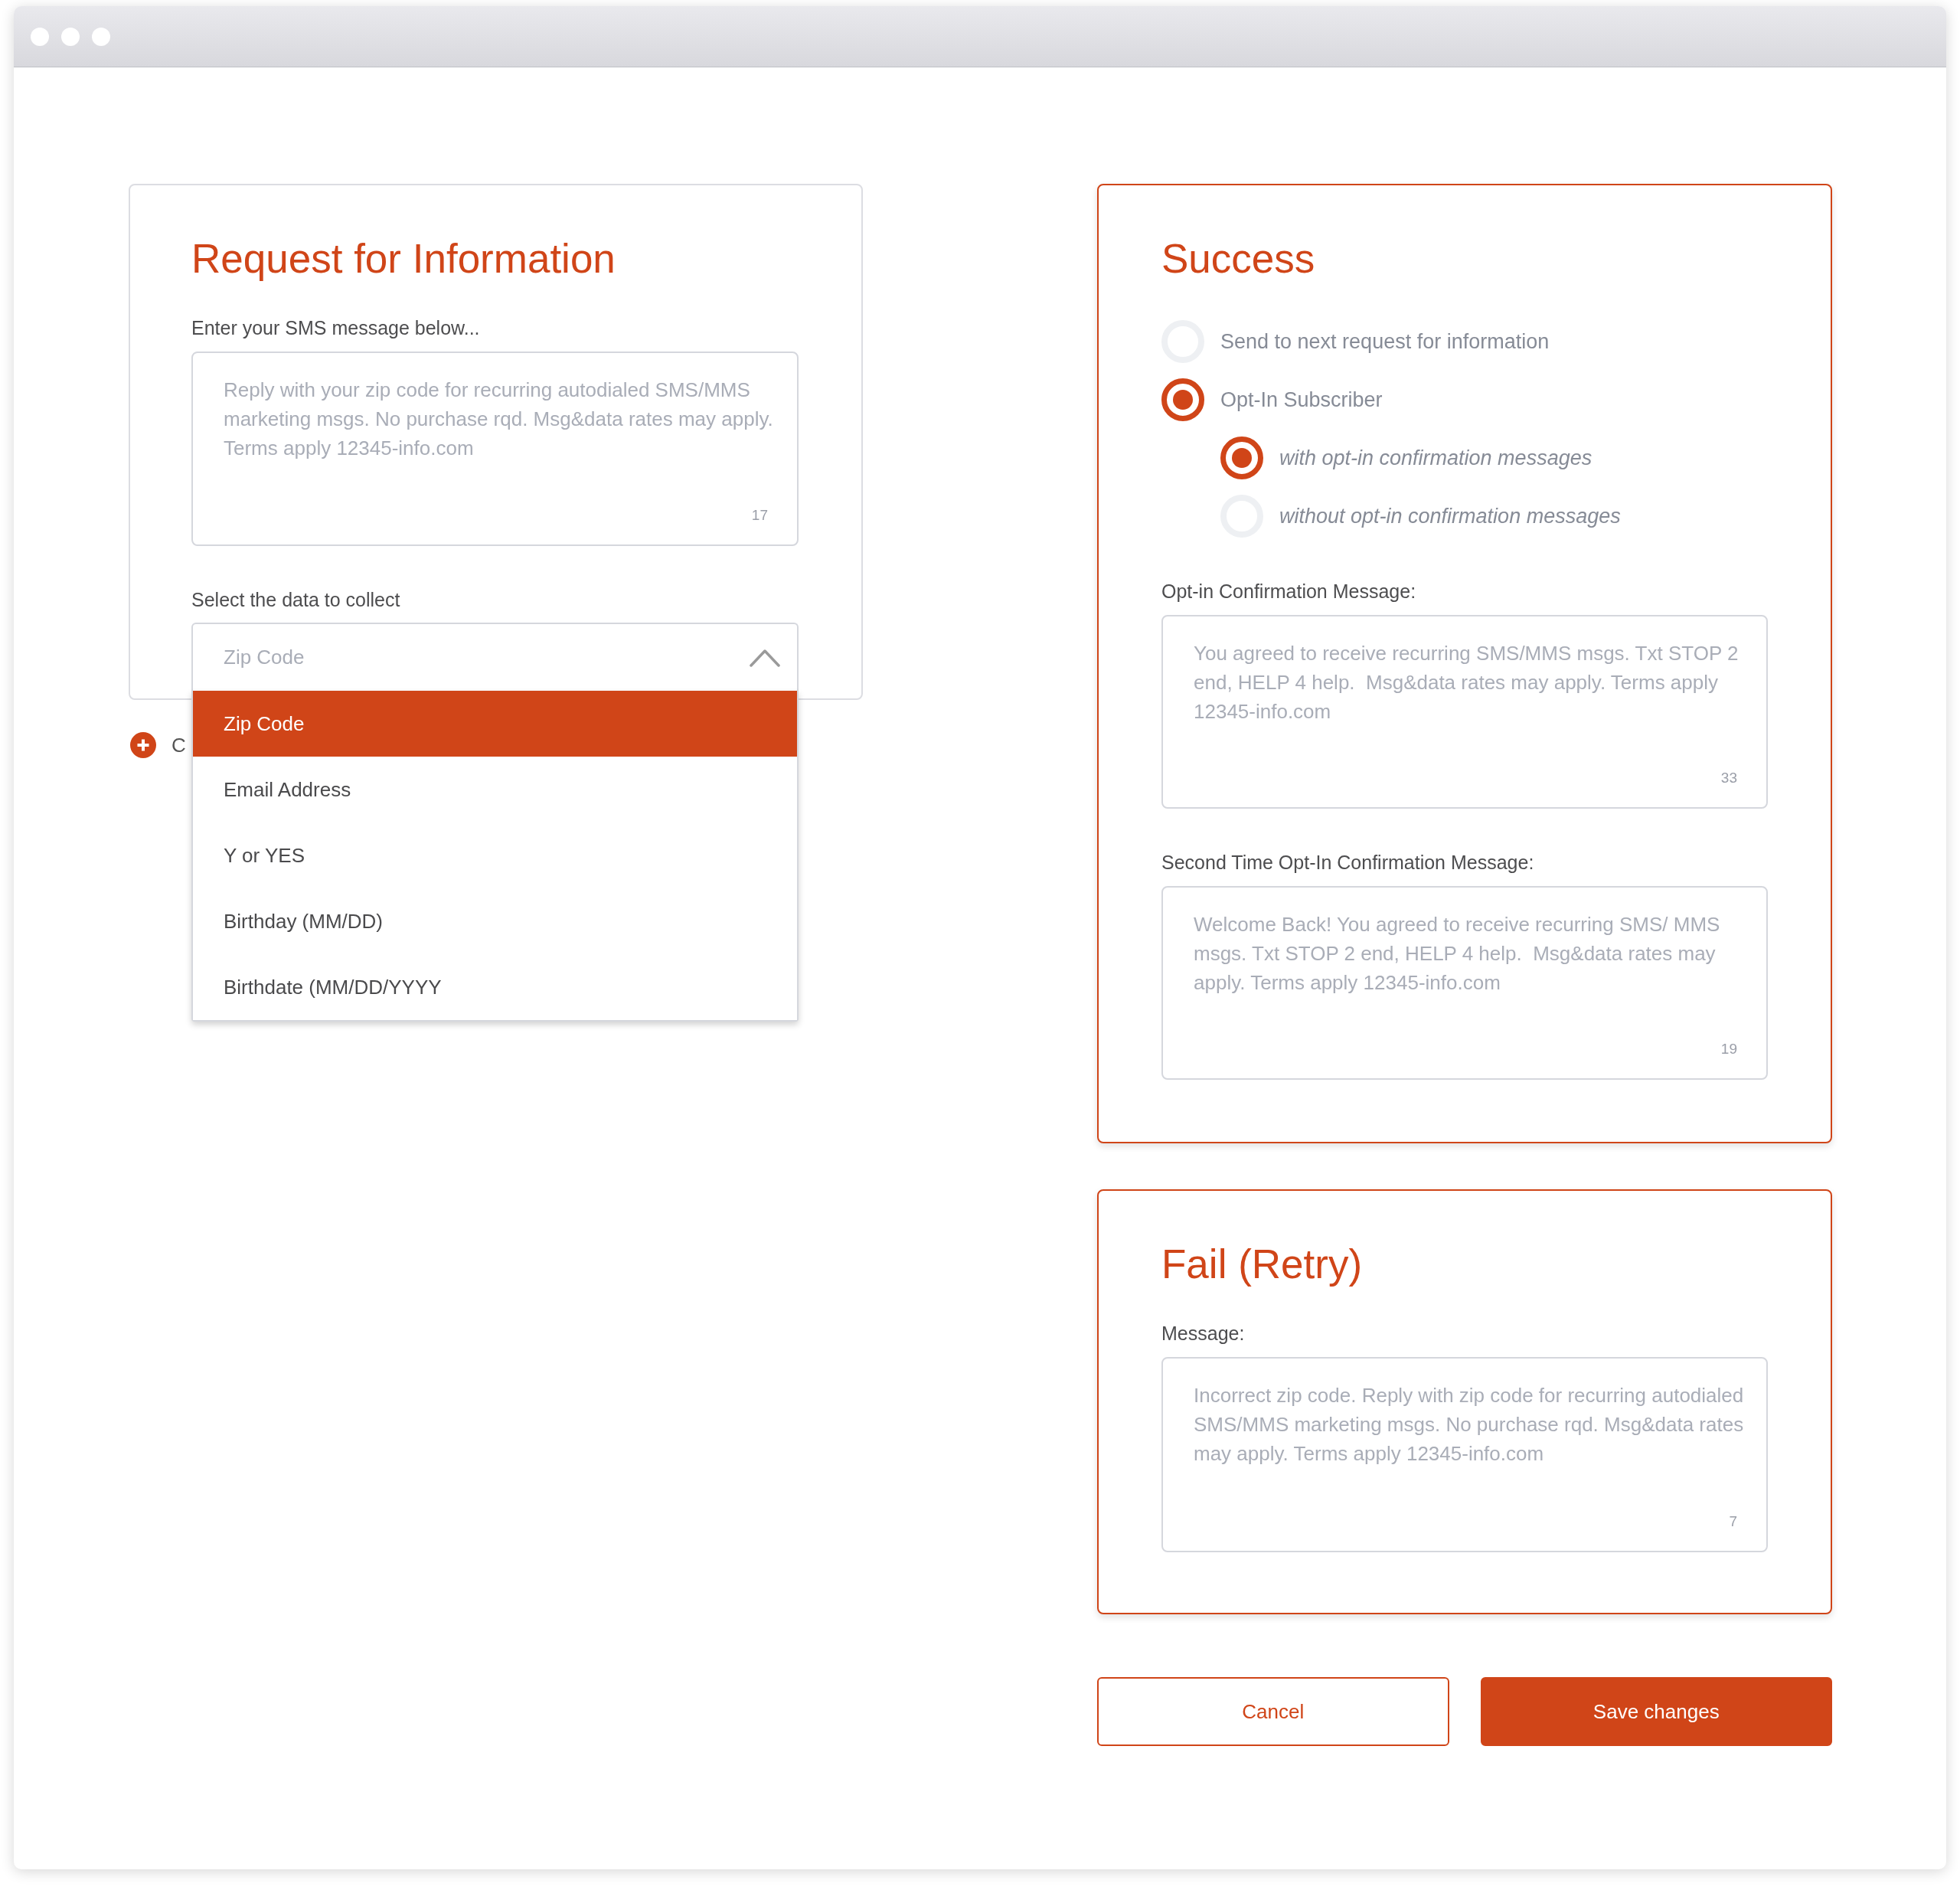 This screenshot has height=1890, width=1960. I want to click on add-button: C, so click(158, 745).